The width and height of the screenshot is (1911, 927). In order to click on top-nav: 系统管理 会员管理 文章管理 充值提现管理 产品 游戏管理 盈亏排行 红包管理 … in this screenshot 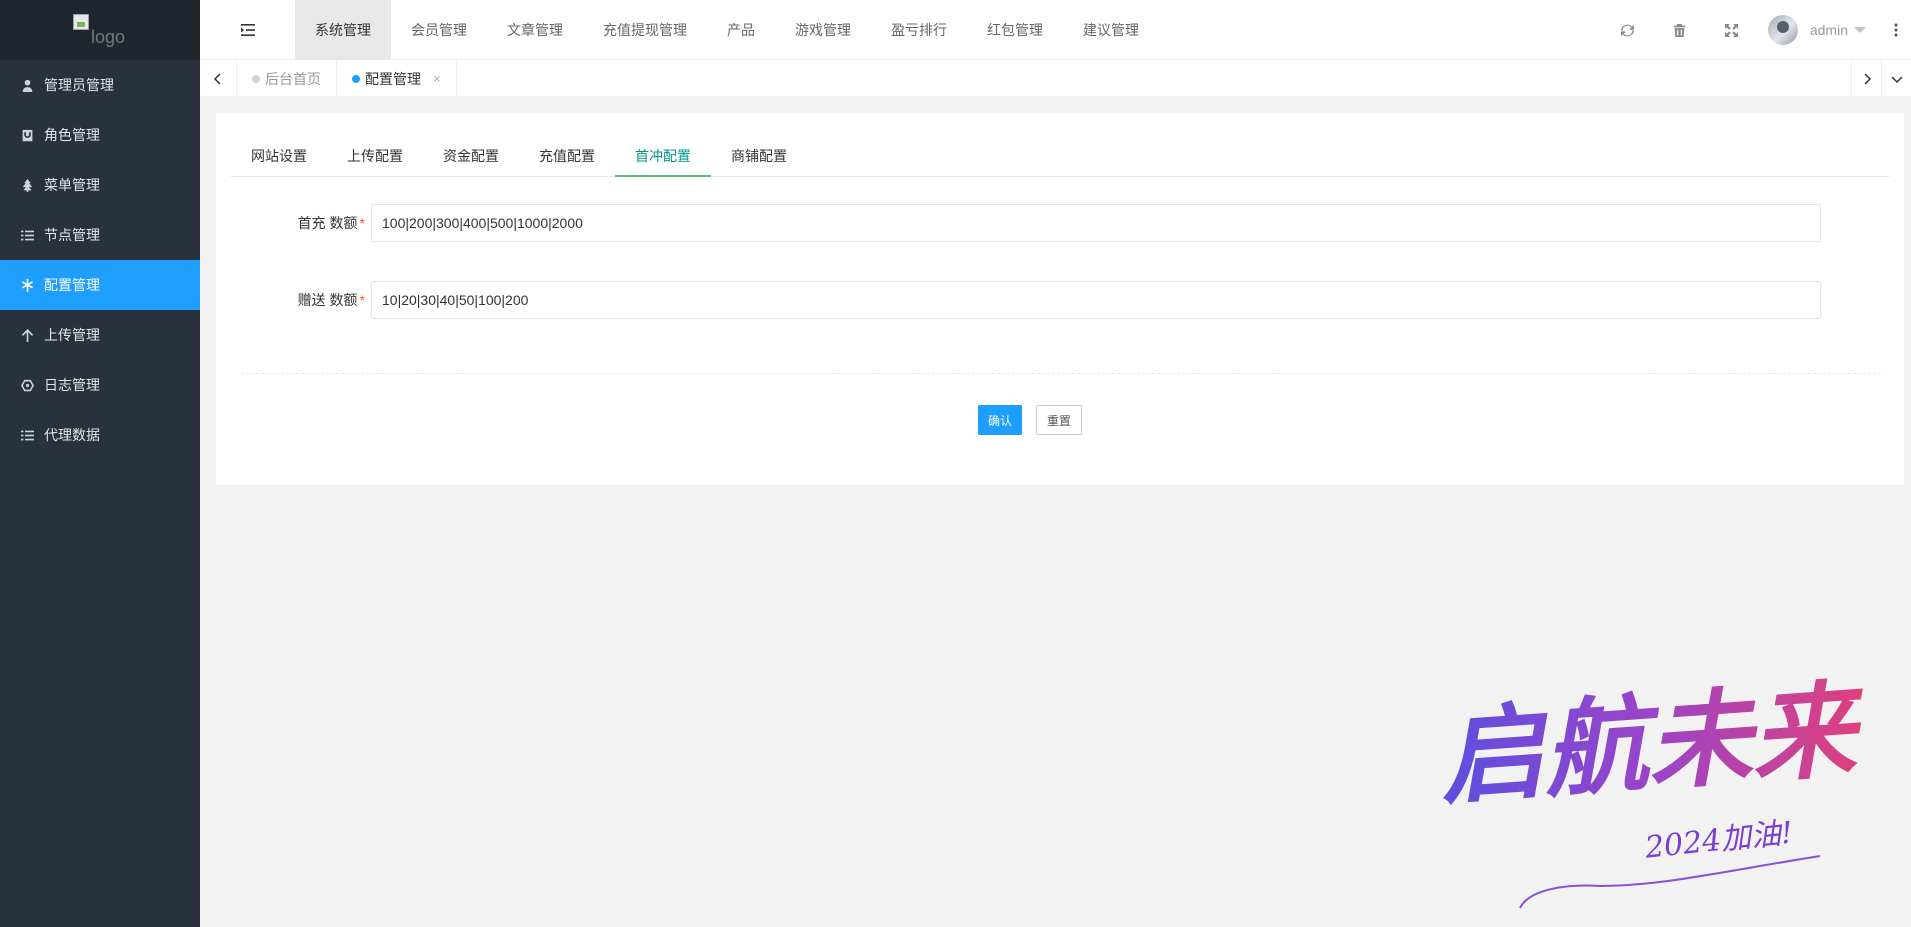, I will do `click(727, 30)`.